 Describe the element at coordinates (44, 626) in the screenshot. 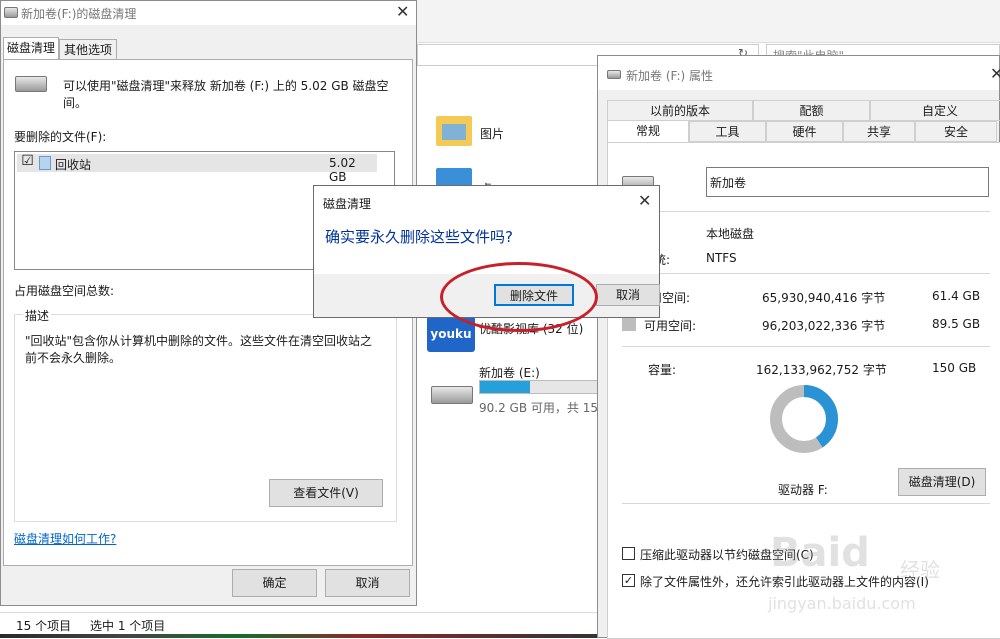

I see `item-count: 15 个项目` at that location.